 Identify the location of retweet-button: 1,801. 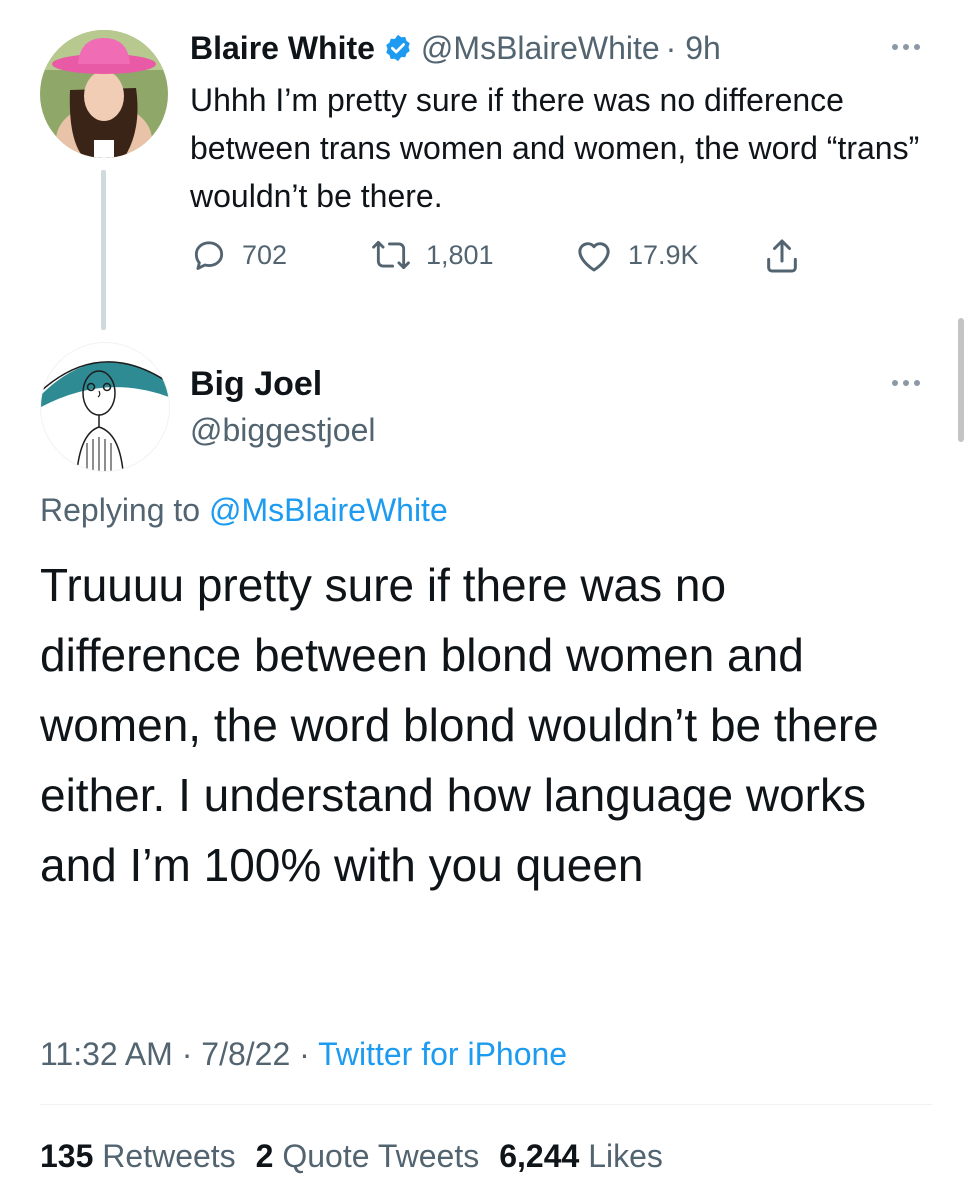
(432, 255).